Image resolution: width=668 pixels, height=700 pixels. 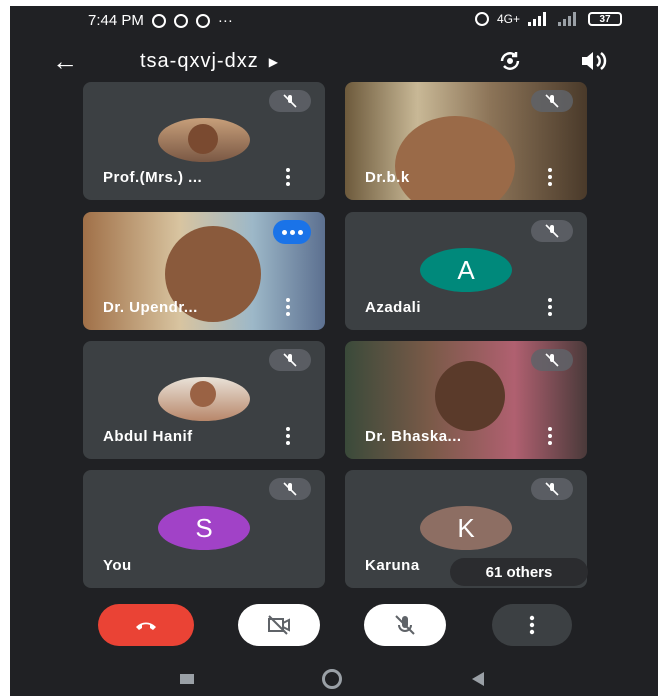 I want to click on caret-right-icon: ▶, so click(x=273, y=61).